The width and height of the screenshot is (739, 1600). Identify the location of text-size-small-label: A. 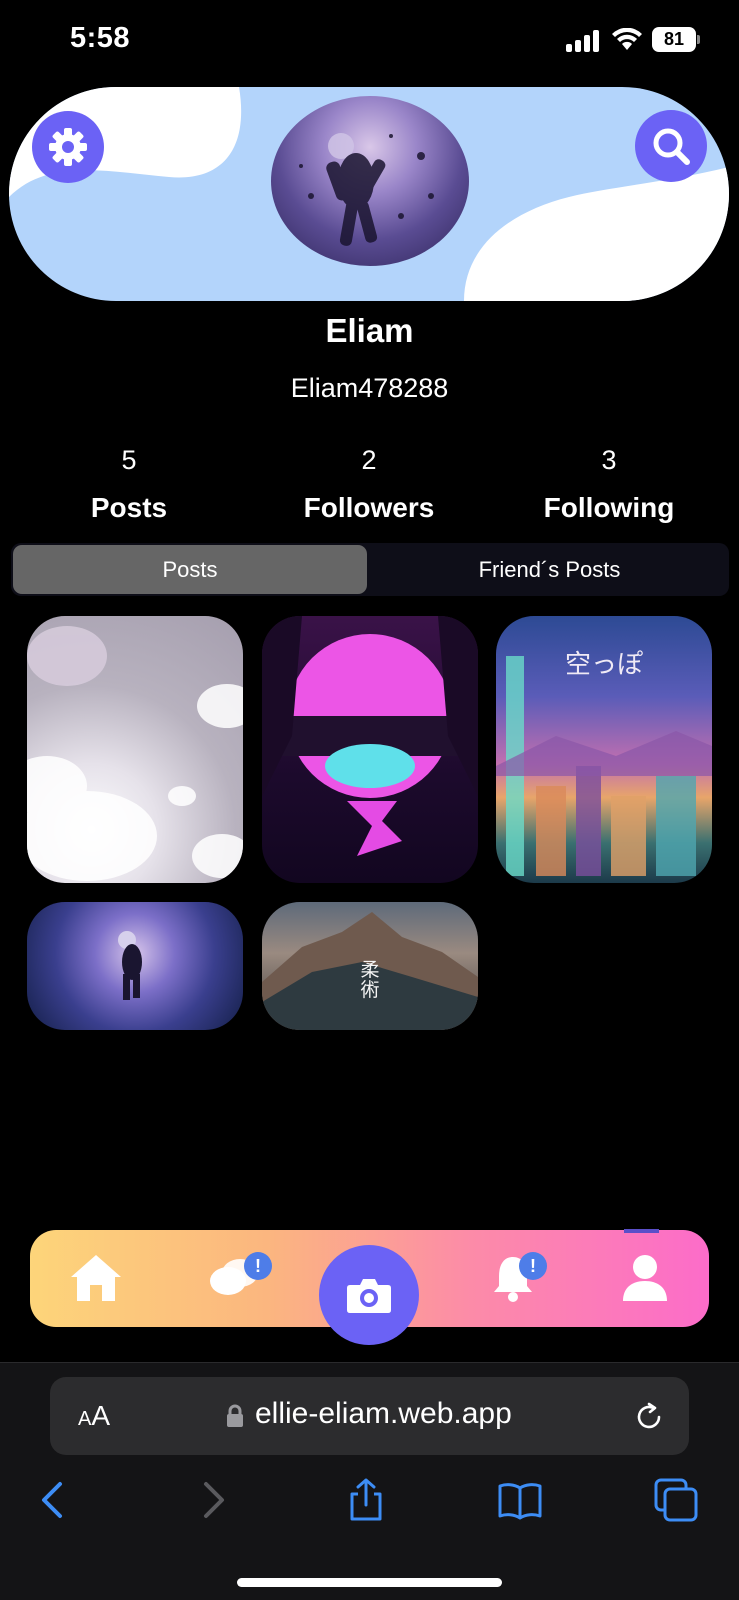
(85, 1419).